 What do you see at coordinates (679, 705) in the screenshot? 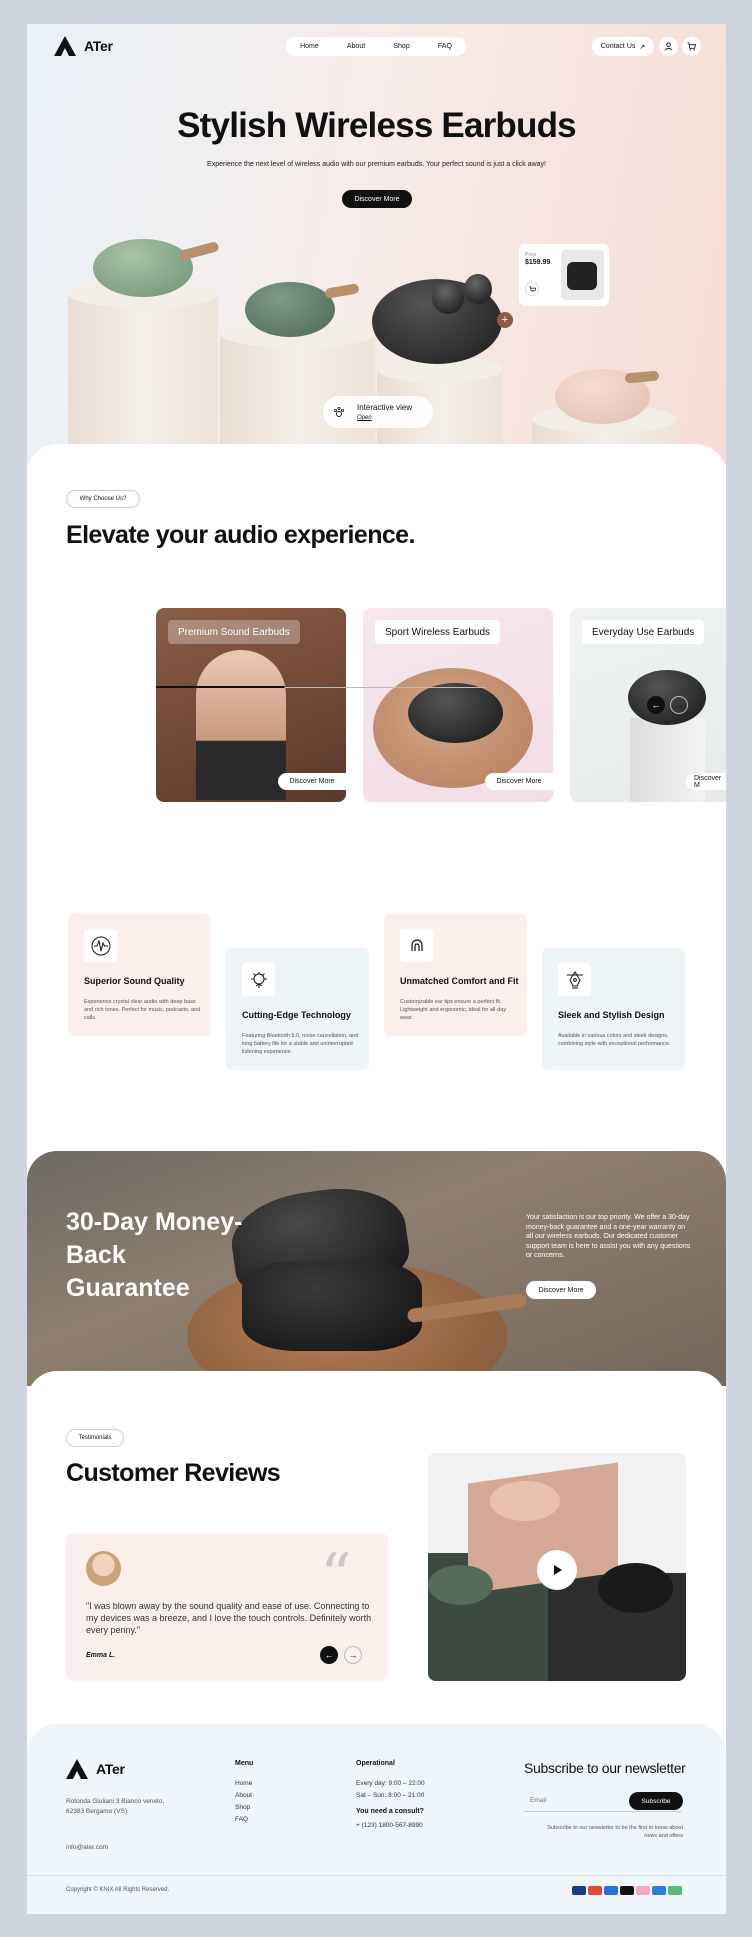
I see `carousel-next-button: →` at bounding box center [679, 705].